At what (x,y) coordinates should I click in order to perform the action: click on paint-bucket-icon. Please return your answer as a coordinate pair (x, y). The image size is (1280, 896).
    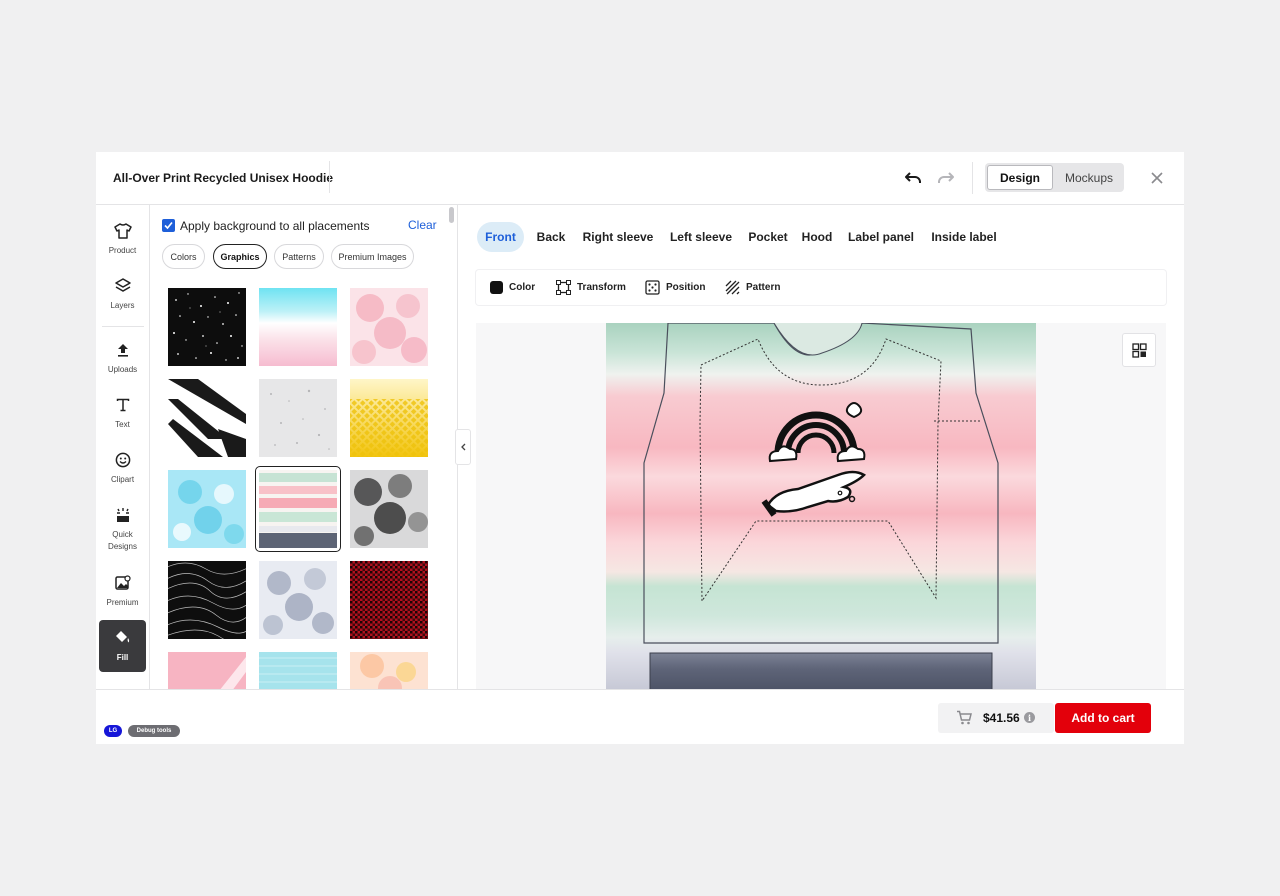
    Looking at the image, I should click on (122, 637).